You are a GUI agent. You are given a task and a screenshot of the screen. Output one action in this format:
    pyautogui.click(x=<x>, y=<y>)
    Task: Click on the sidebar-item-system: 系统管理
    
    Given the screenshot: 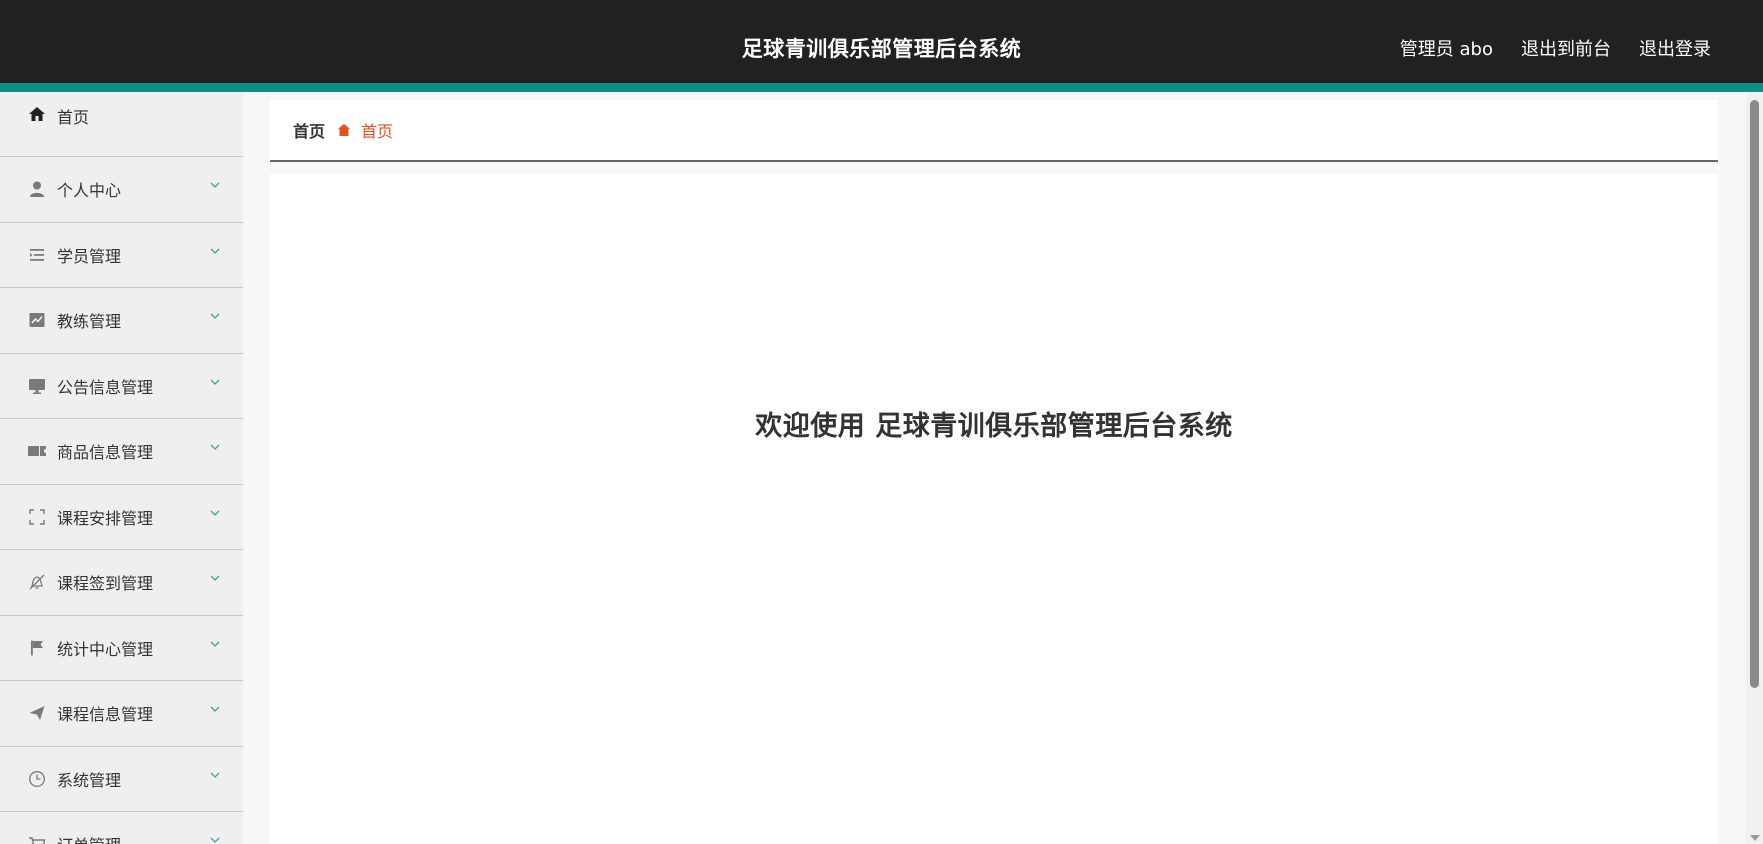 What is the action you would take?
    pyautogui.click(x=121, y=779)
    